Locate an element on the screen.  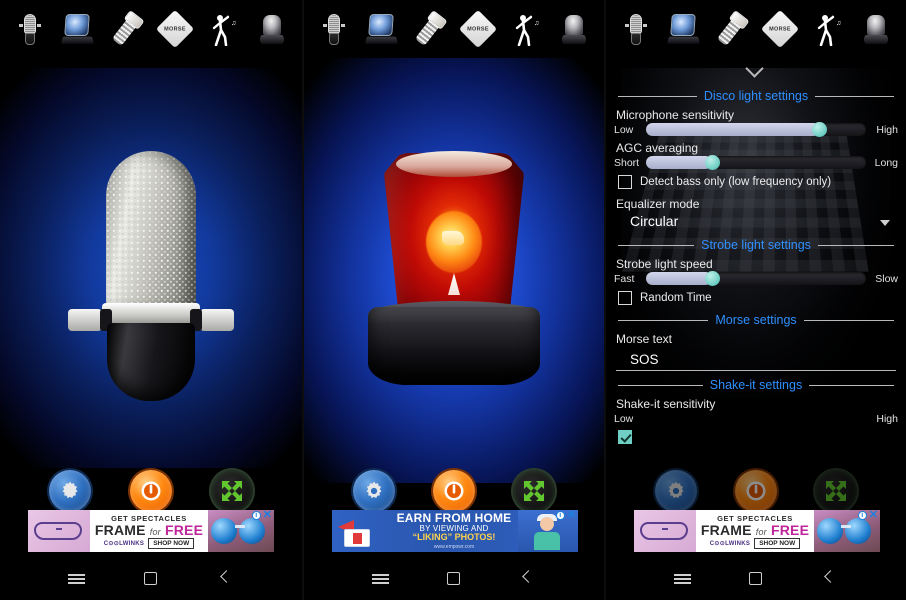
top-toolbar: MORSE ♪ ♫ is located at coordinates (756, 29).